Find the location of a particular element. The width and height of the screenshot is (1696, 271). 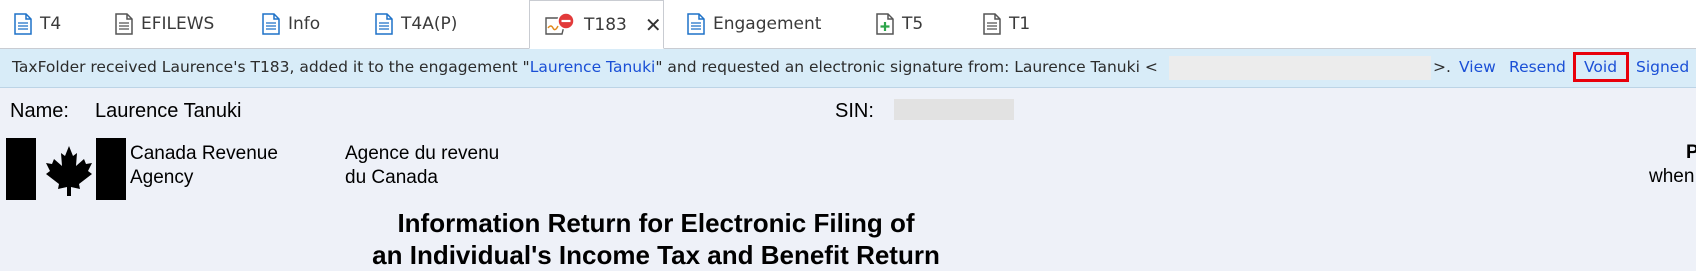

tab-t4ap: T4A(P) is located at coordinates (416, 24).